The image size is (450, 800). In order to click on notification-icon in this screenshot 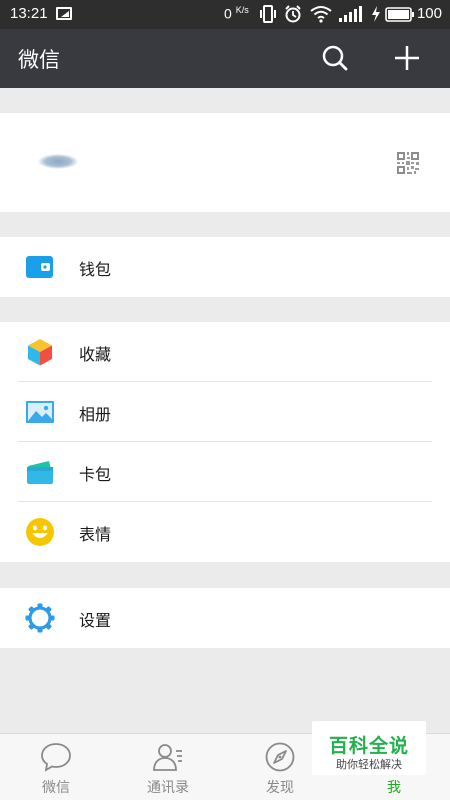, I will do `click(64, 13)`.